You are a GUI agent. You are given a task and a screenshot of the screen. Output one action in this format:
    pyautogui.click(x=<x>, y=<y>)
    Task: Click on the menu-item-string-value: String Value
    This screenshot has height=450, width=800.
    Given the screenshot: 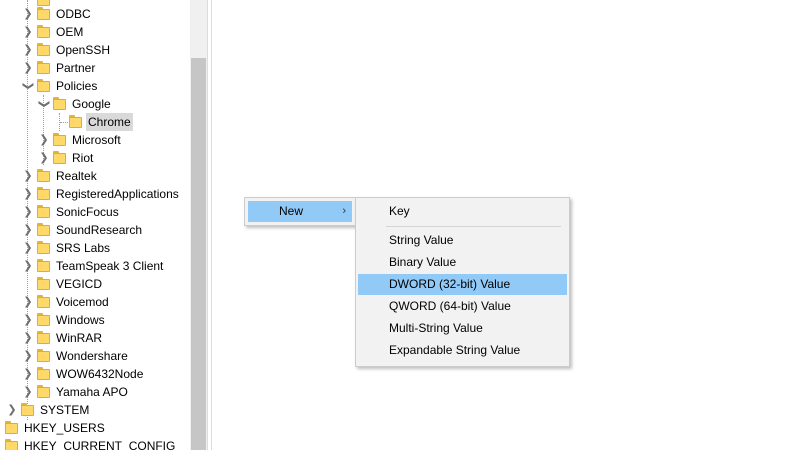 What is the action you would take?
    pyautogui.click(x=462, y=240)
    